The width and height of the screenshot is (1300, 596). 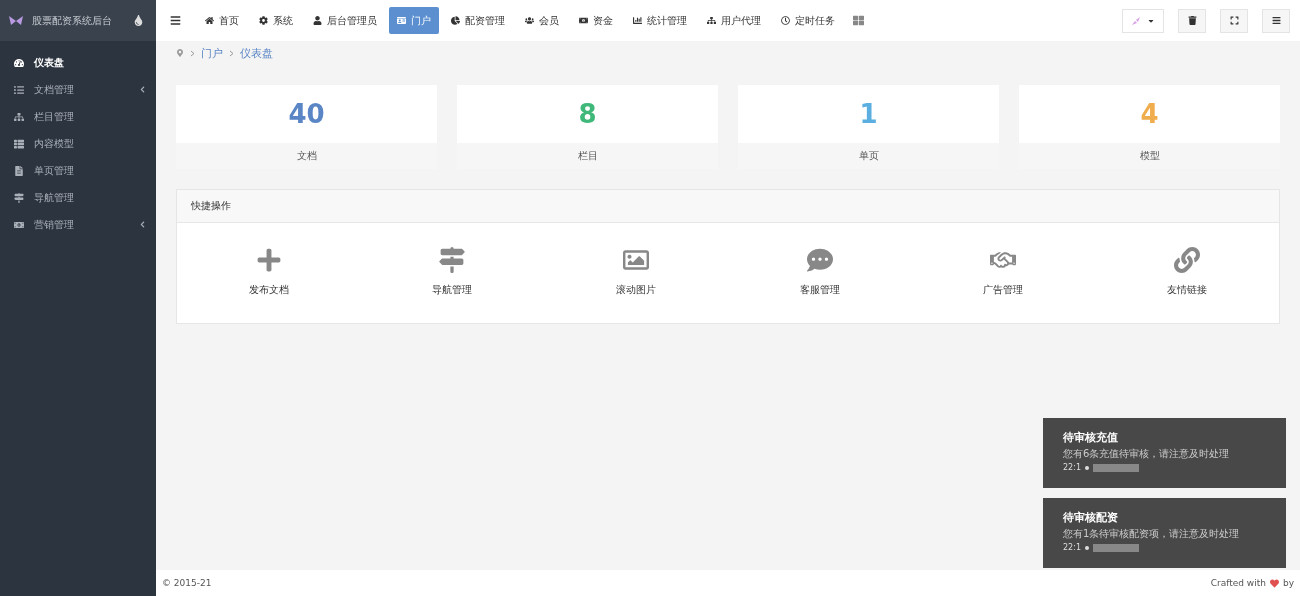 I want to click on quick-action: 滚动图片, so click(x=636, y=272).